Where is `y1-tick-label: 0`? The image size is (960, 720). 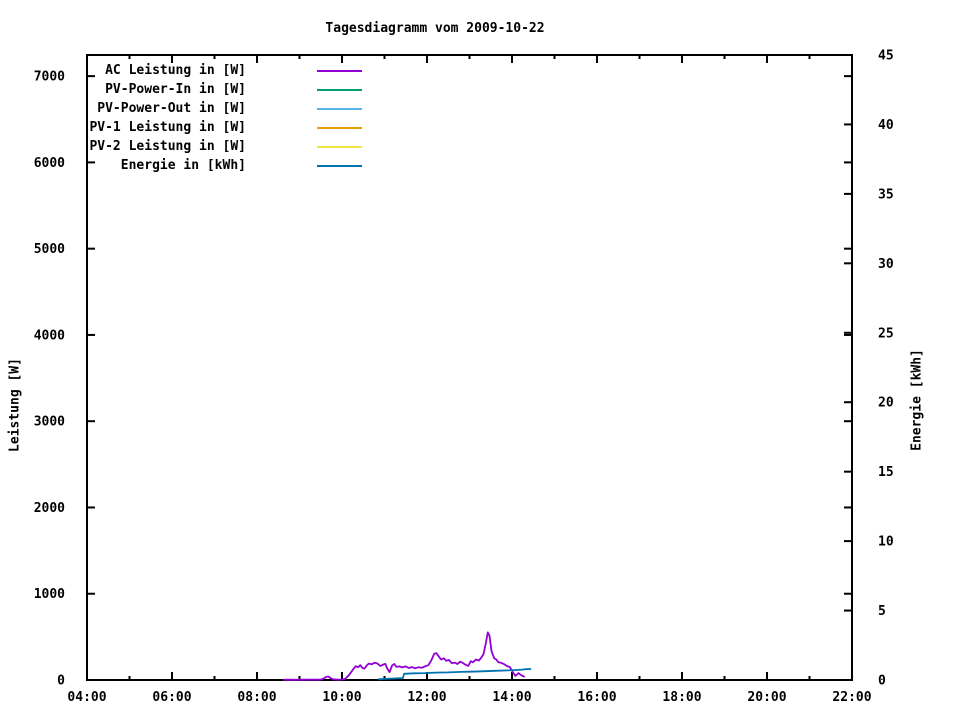 y1-tick-label: 0 is located at coordinates (61, 681).